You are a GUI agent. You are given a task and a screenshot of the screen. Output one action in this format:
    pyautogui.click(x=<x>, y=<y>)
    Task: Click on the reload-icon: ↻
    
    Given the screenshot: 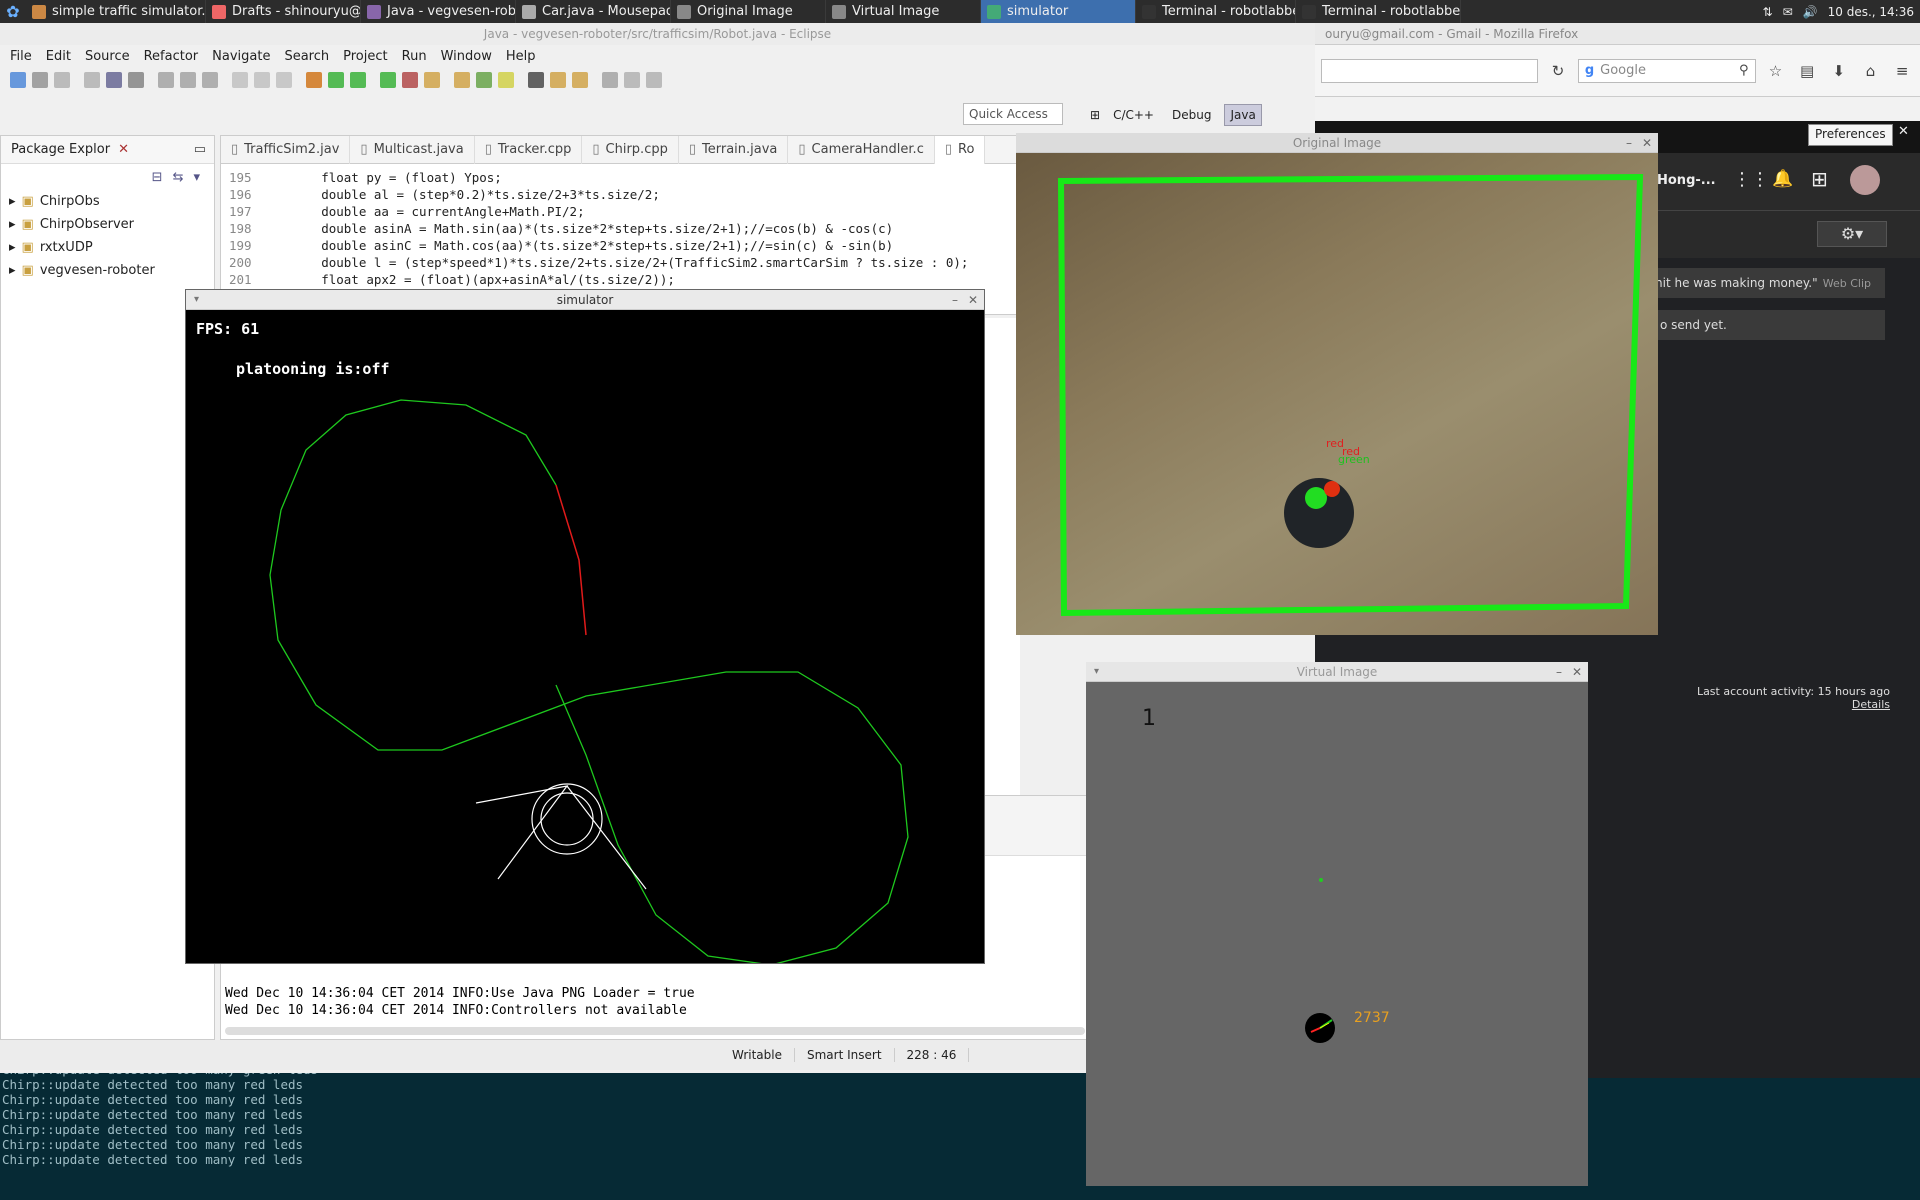 What is the action you would take?
    pyautogui.click(x=1558, y=71)
    